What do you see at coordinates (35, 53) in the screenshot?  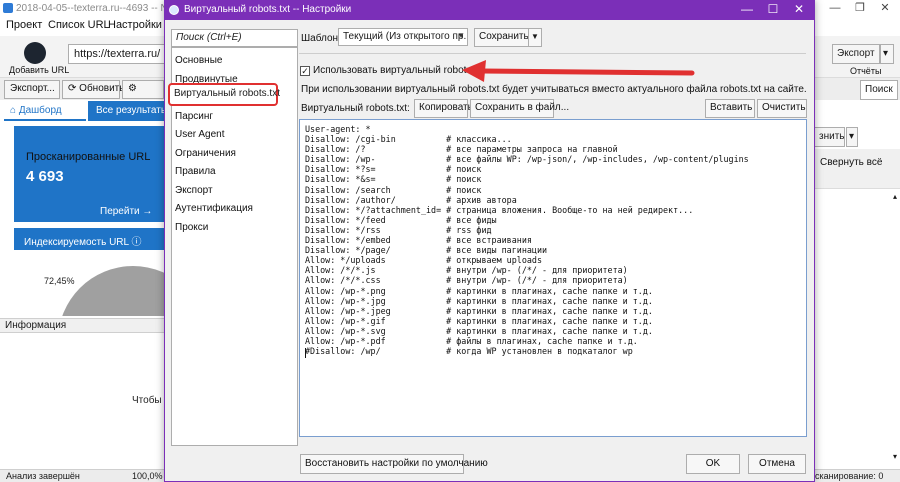 I see `add-url-icon` at bounding box center [35, 53].